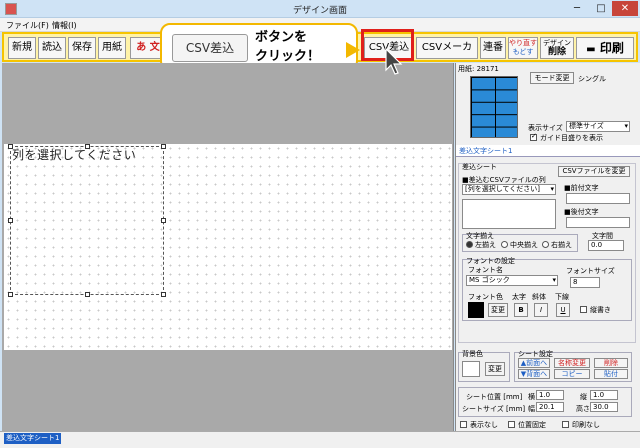  What do you see at coordinates (511, 424) in the screenshot?
I see `fix-position-checkbox` at bounding box center [511, 424].